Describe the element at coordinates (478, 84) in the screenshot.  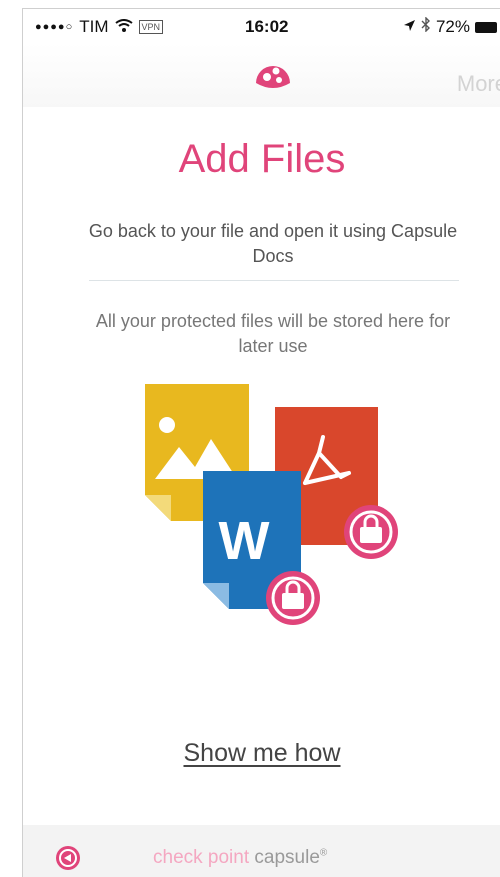
I see `more-button: More` at that location.